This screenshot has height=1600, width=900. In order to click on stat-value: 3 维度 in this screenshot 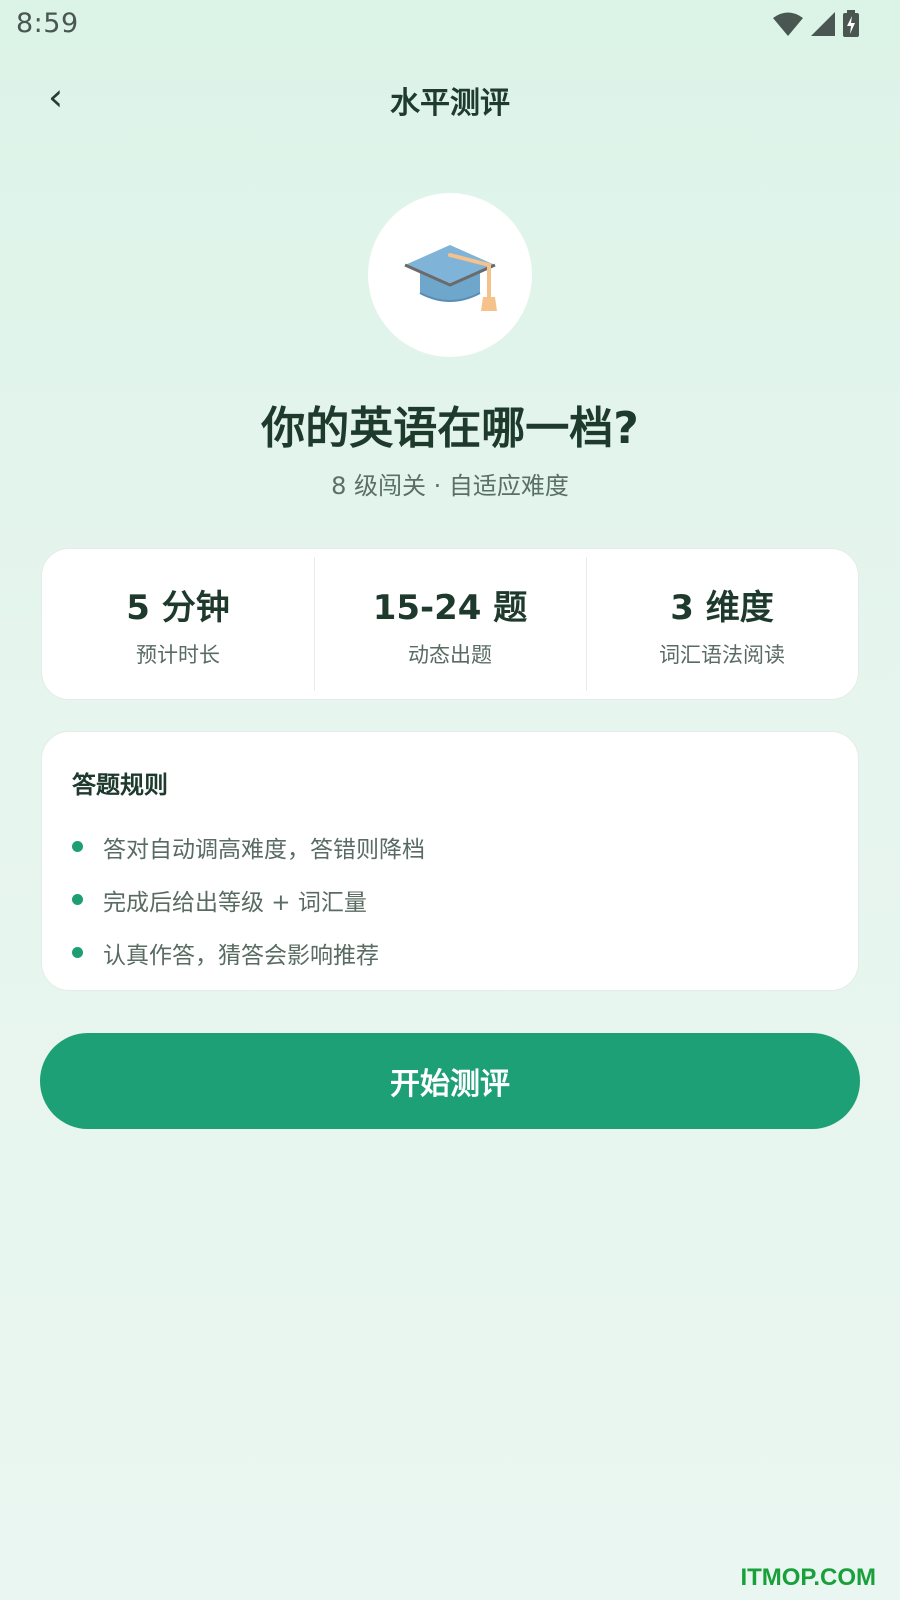, I will do `click(722, 607)`.